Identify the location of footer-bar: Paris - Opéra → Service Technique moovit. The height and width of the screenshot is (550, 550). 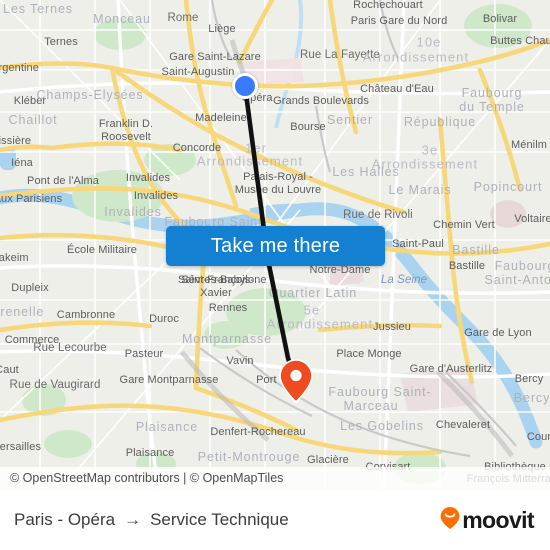
(275, 520).